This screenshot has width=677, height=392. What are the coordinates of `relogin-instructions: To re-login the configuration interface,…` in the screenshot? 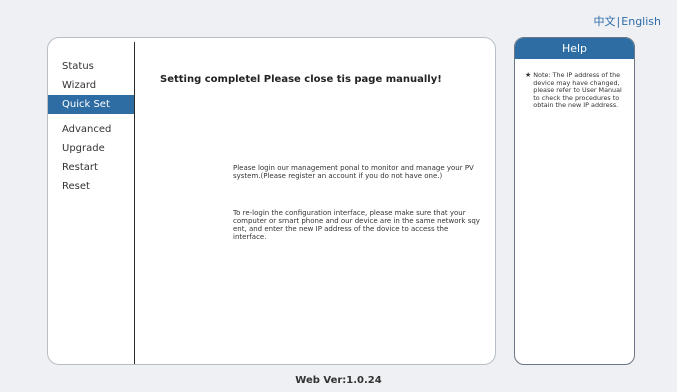 It's located at (356, 225).